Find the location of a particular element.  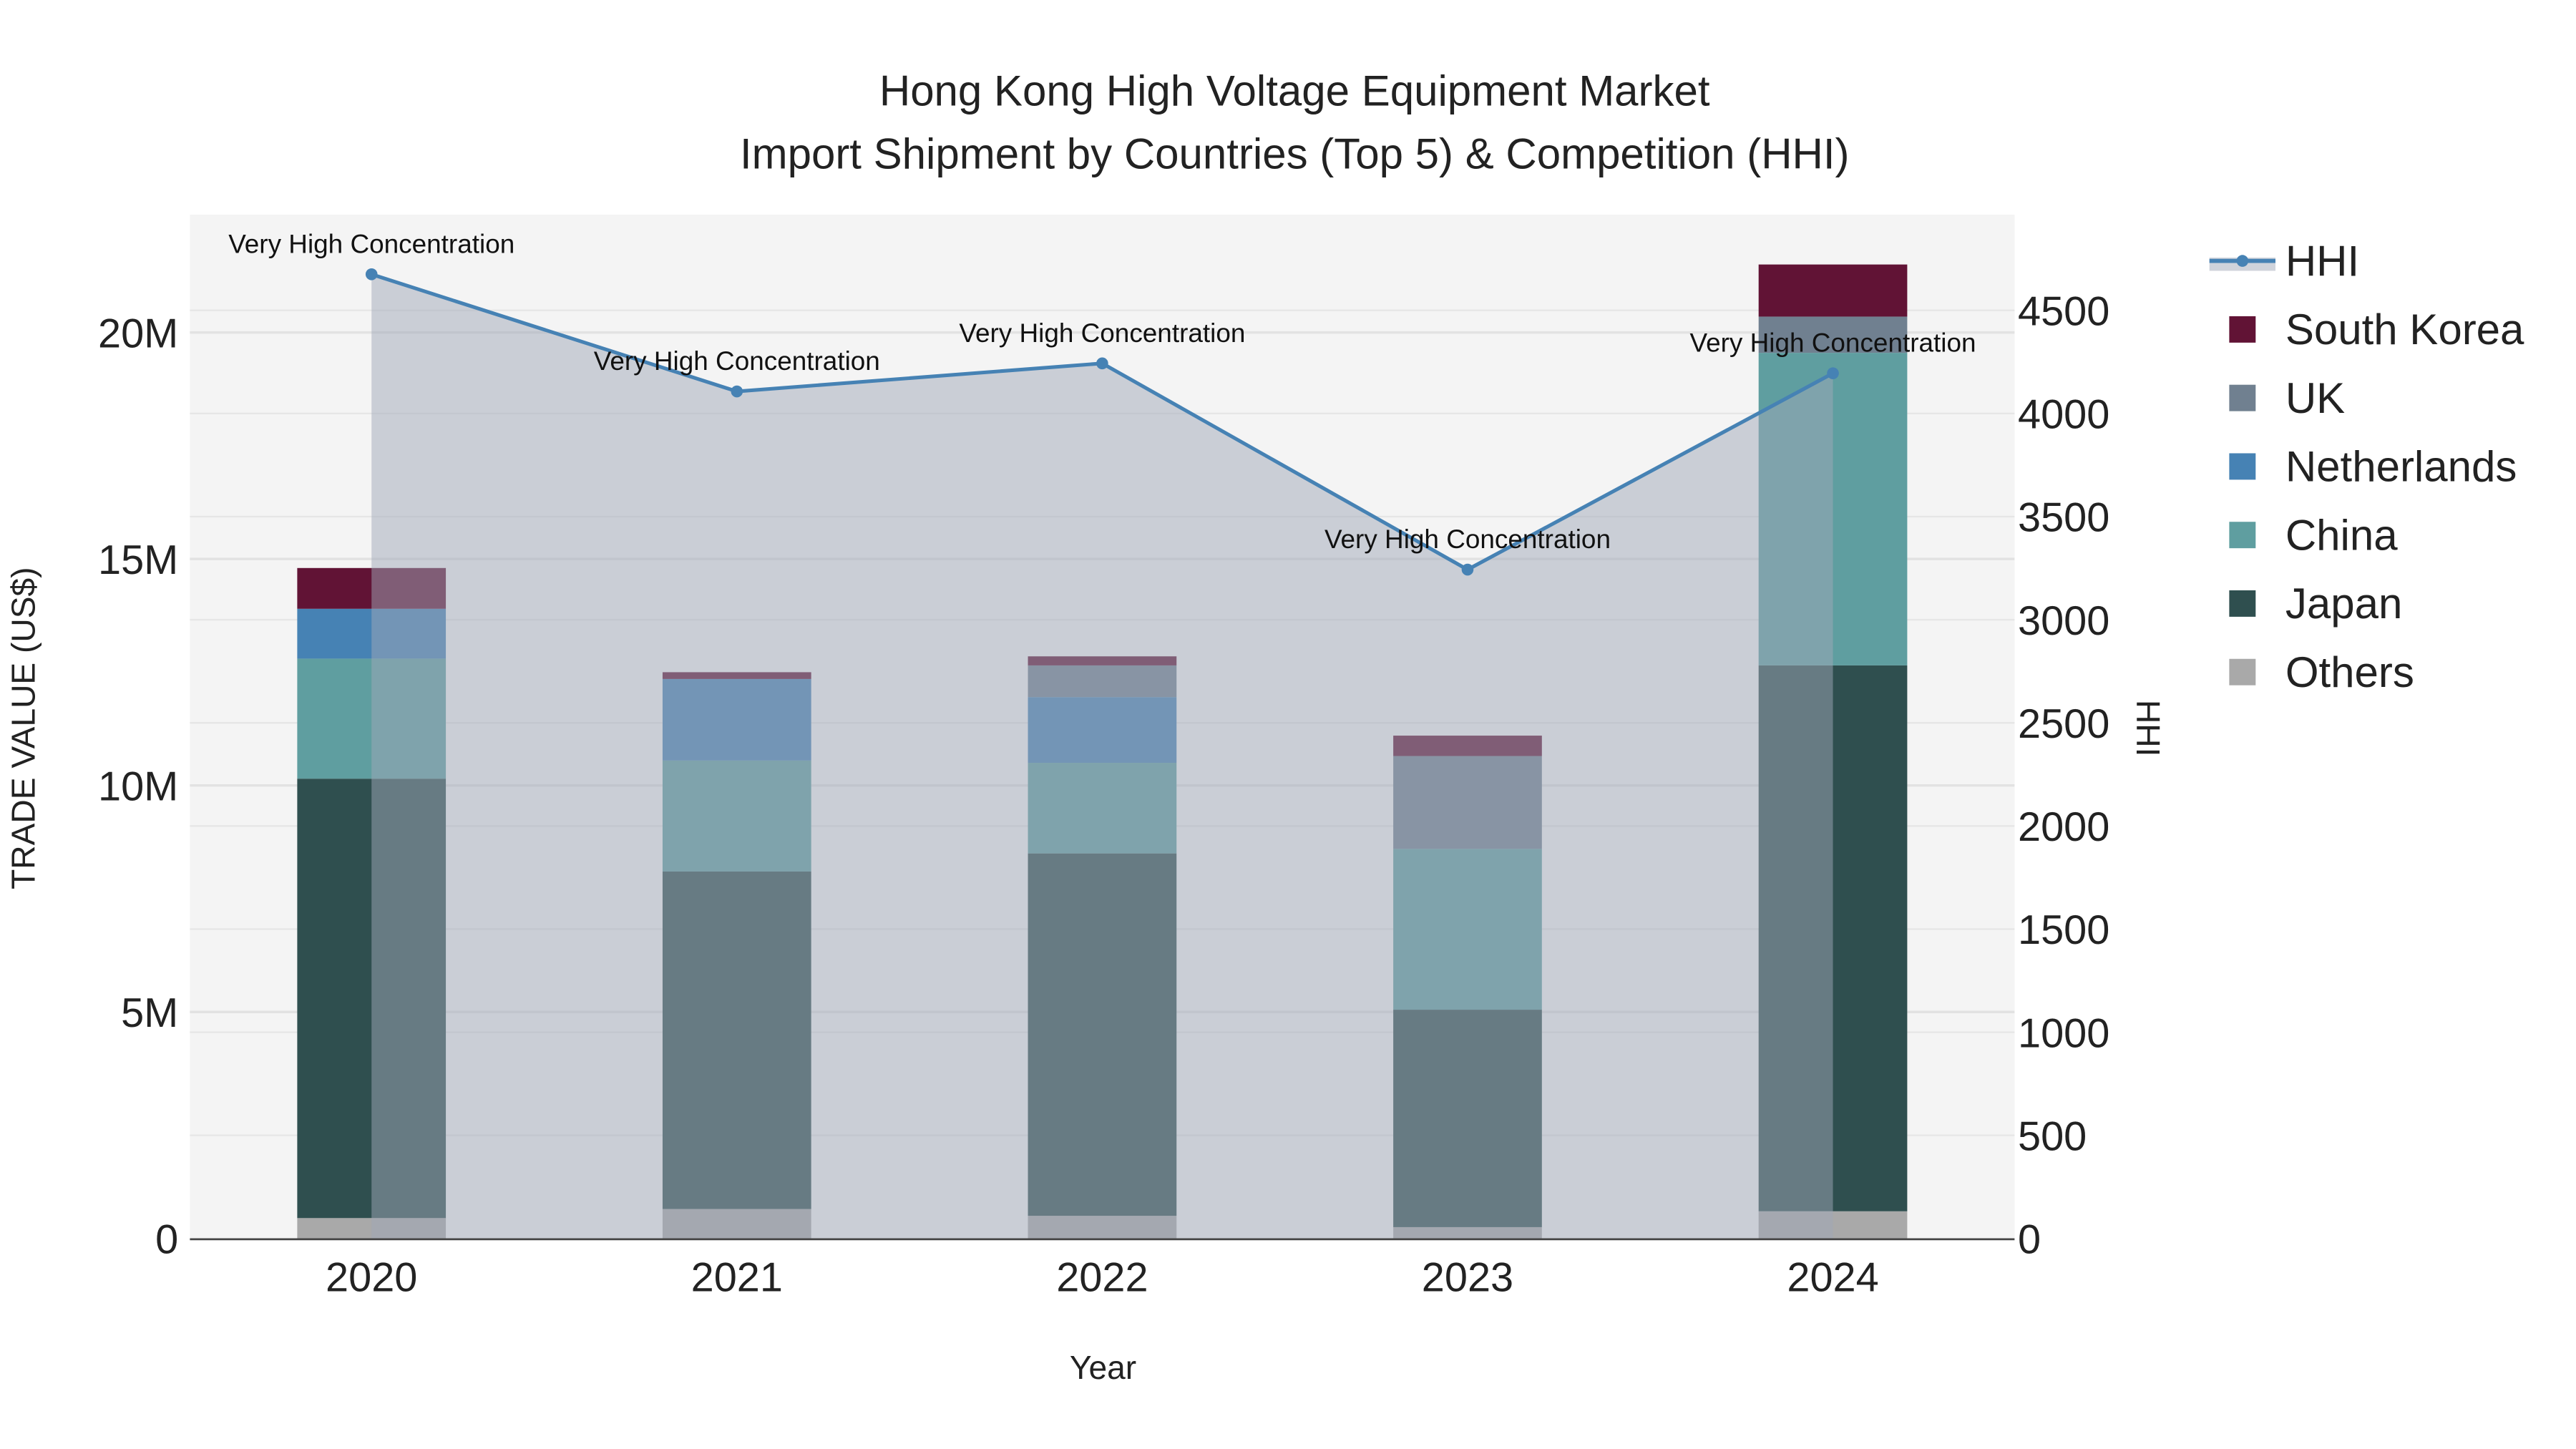

hhi-point-2020 is located at coordinates (372, 274).